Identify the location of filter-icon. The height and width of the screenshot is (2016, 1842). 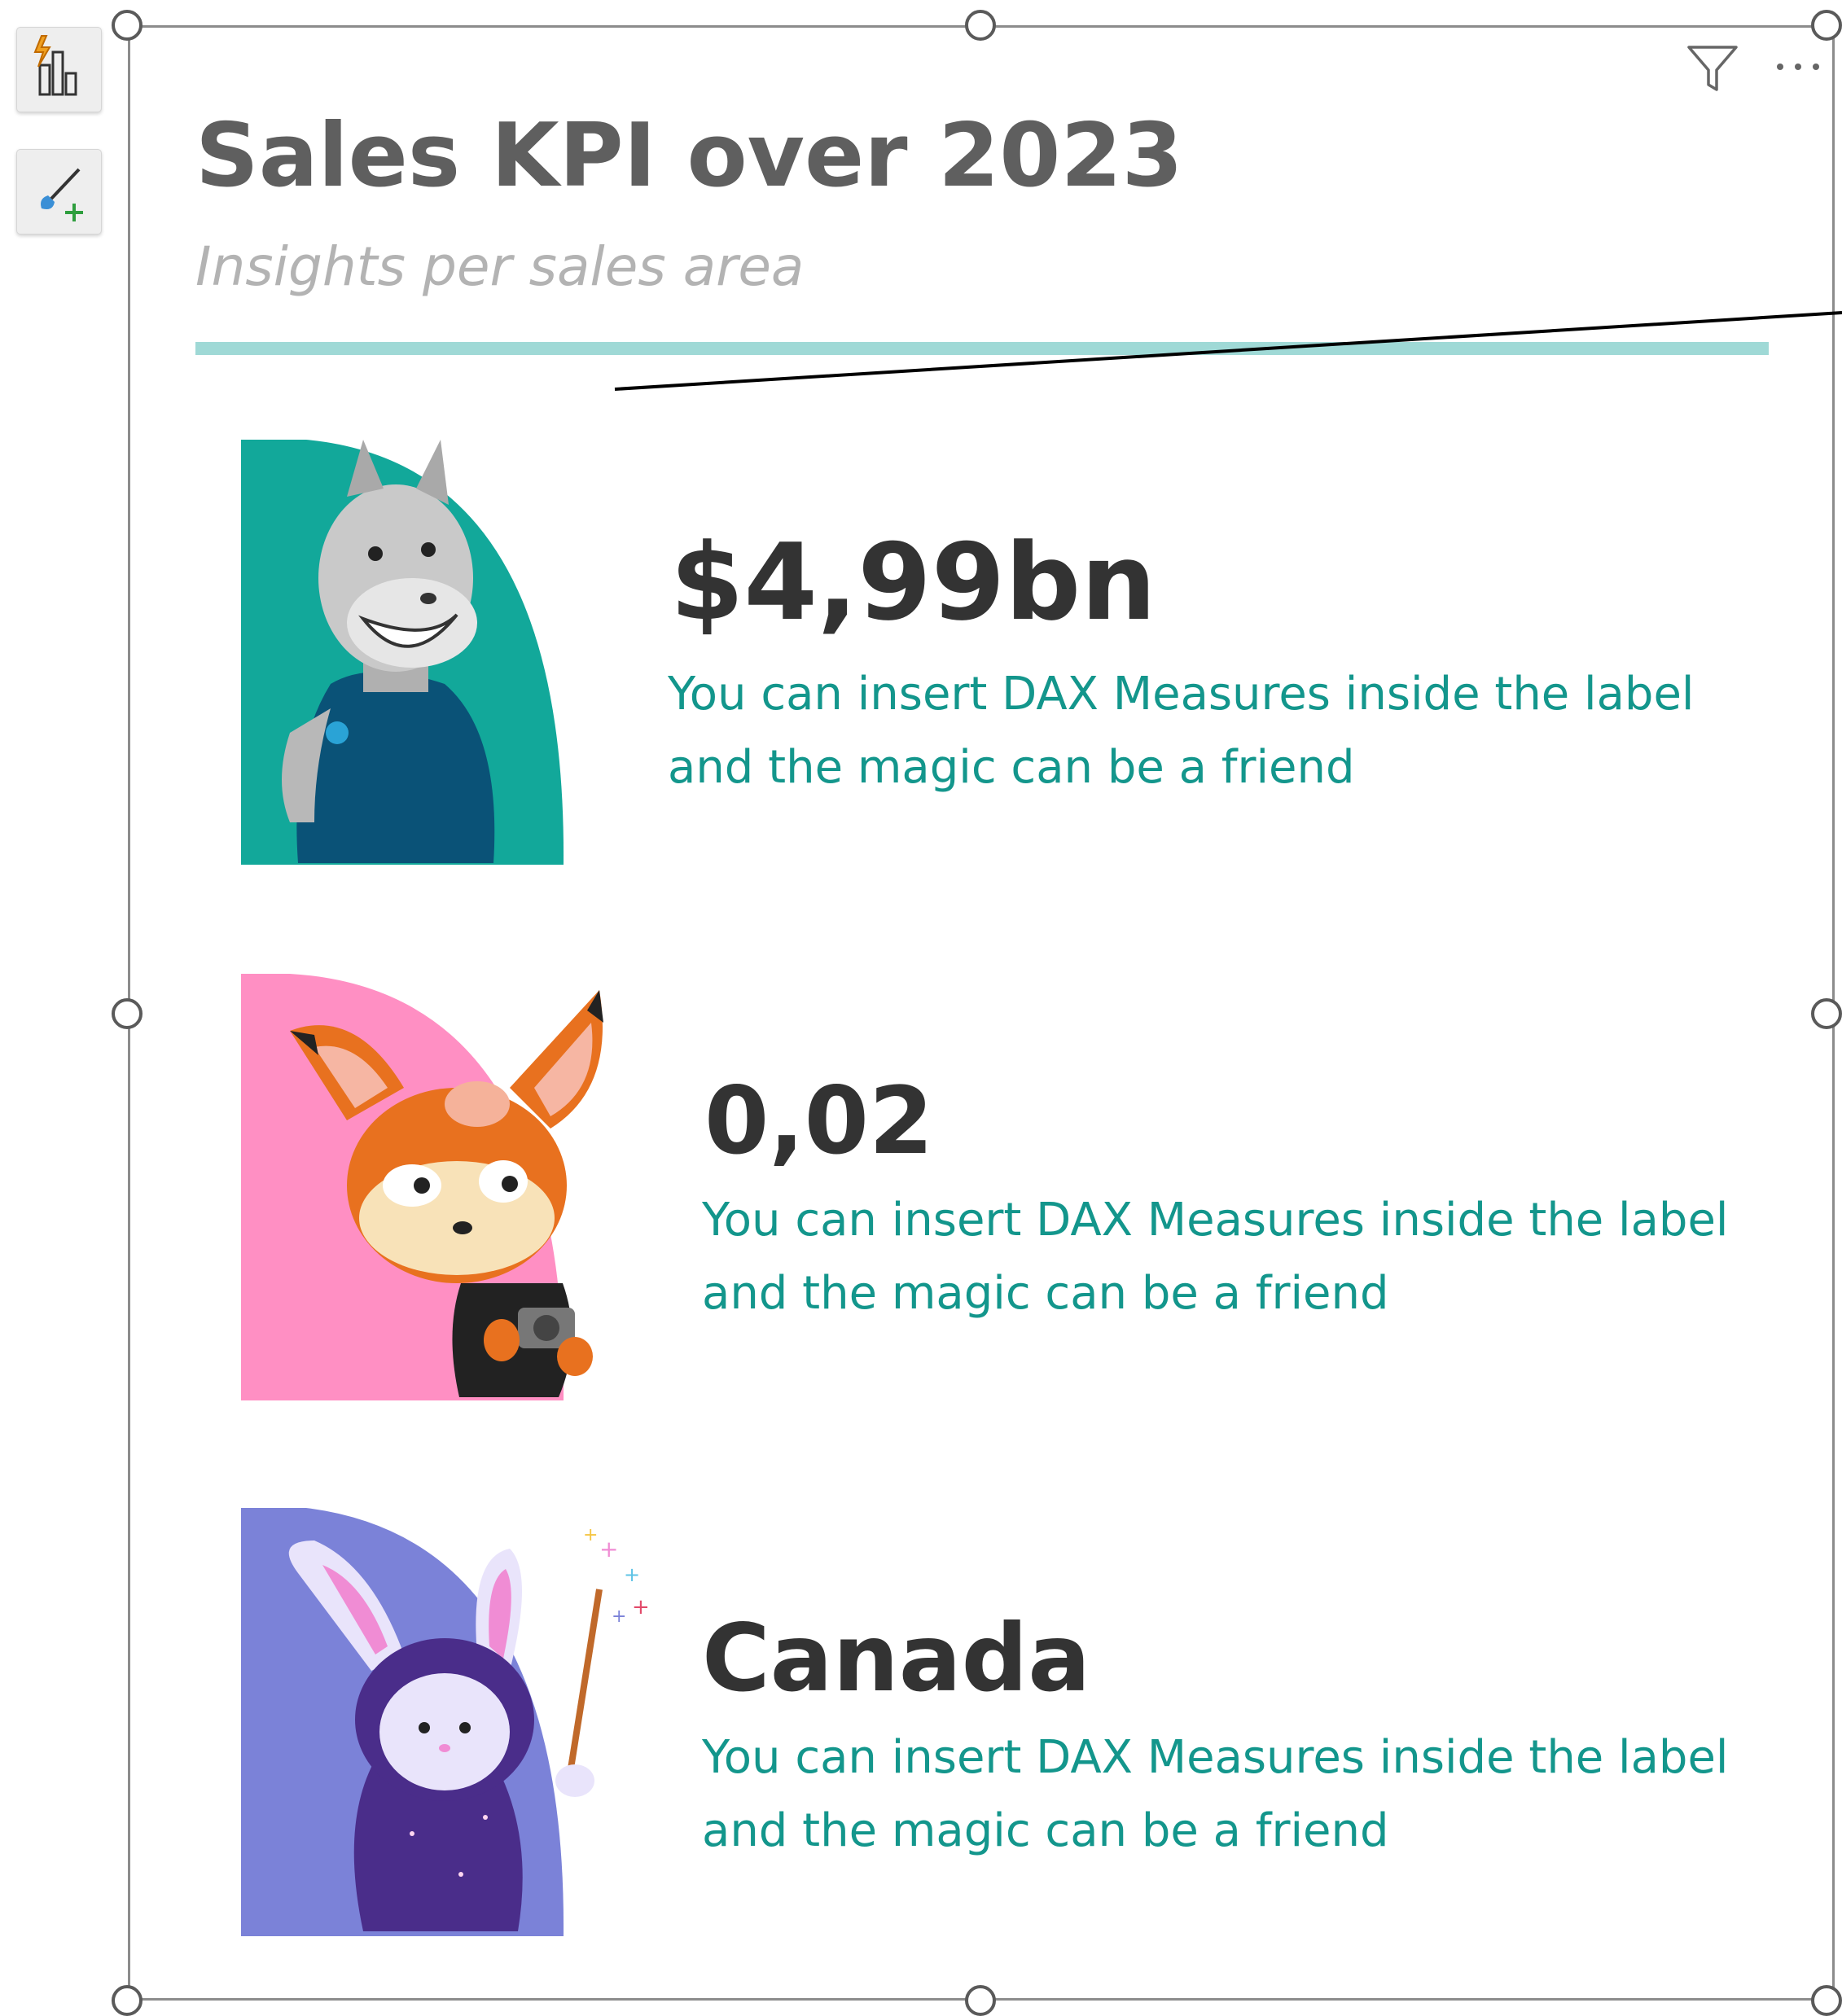
(1712, 69).